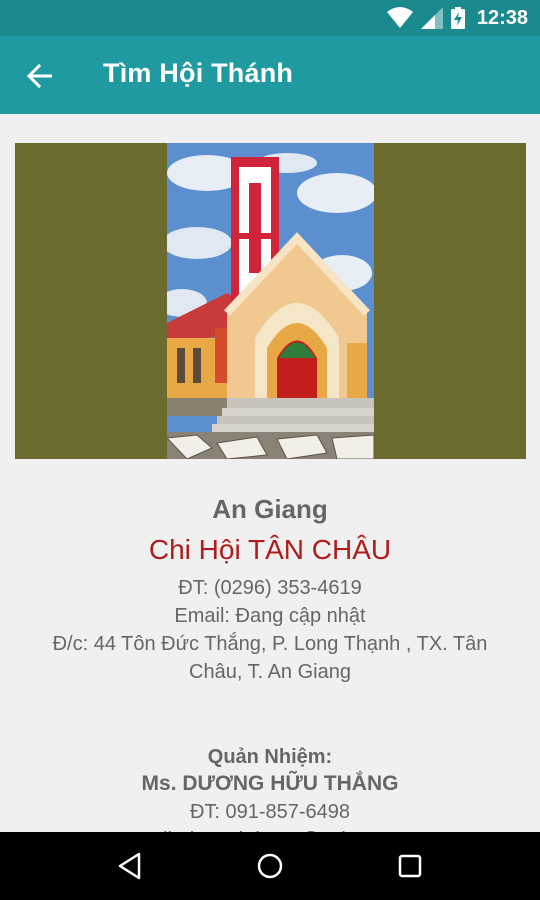  Describe the element at coordinates (270, 588) in the screenshot. I see `church-phone: ĐT: (0296) 353-4619` at that location.